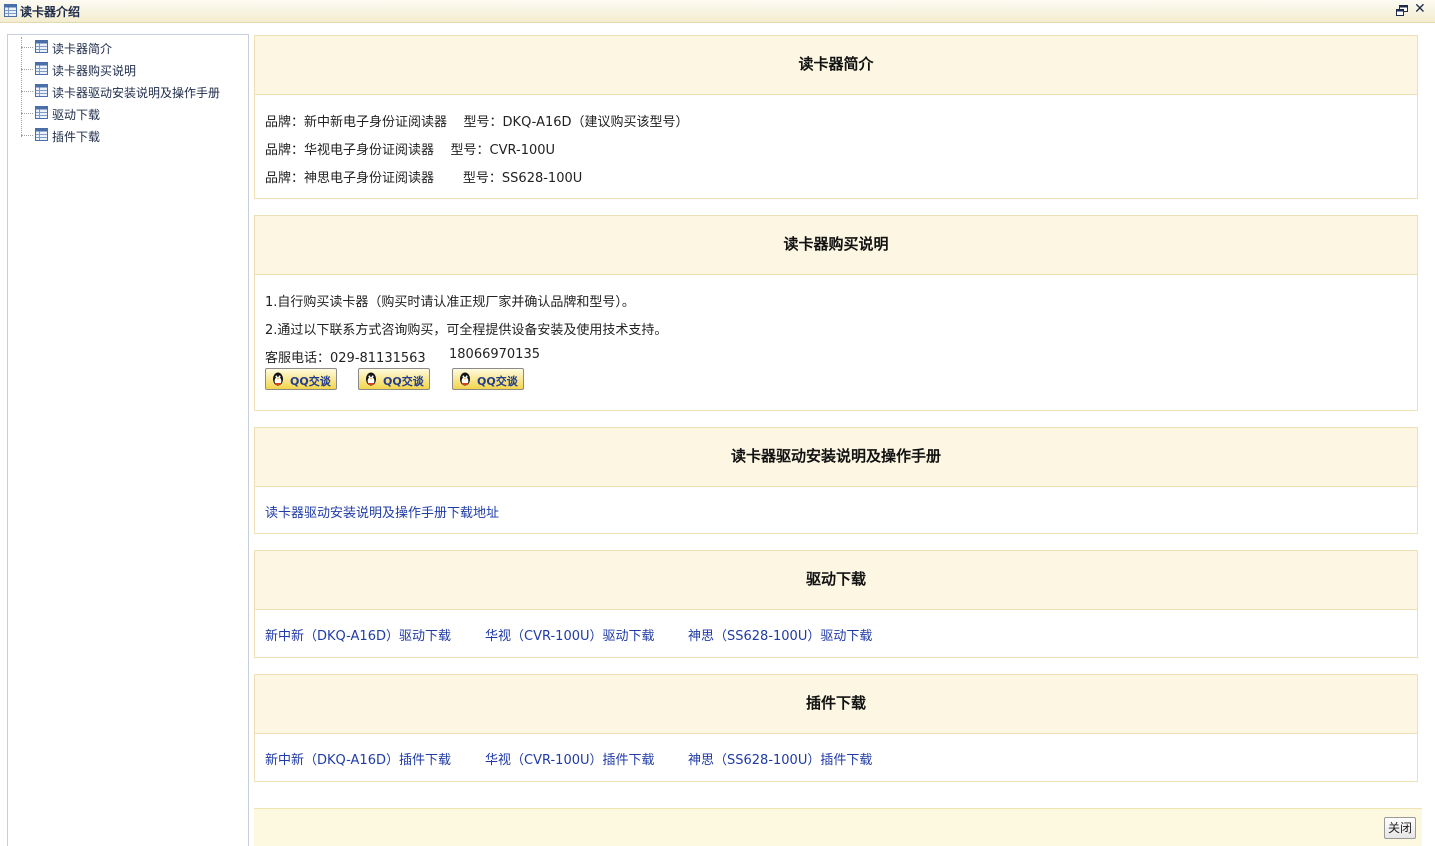  Describe the element at coordinates (1420, 9) in the screenshot. I see `close-icon: ✕` at that location.